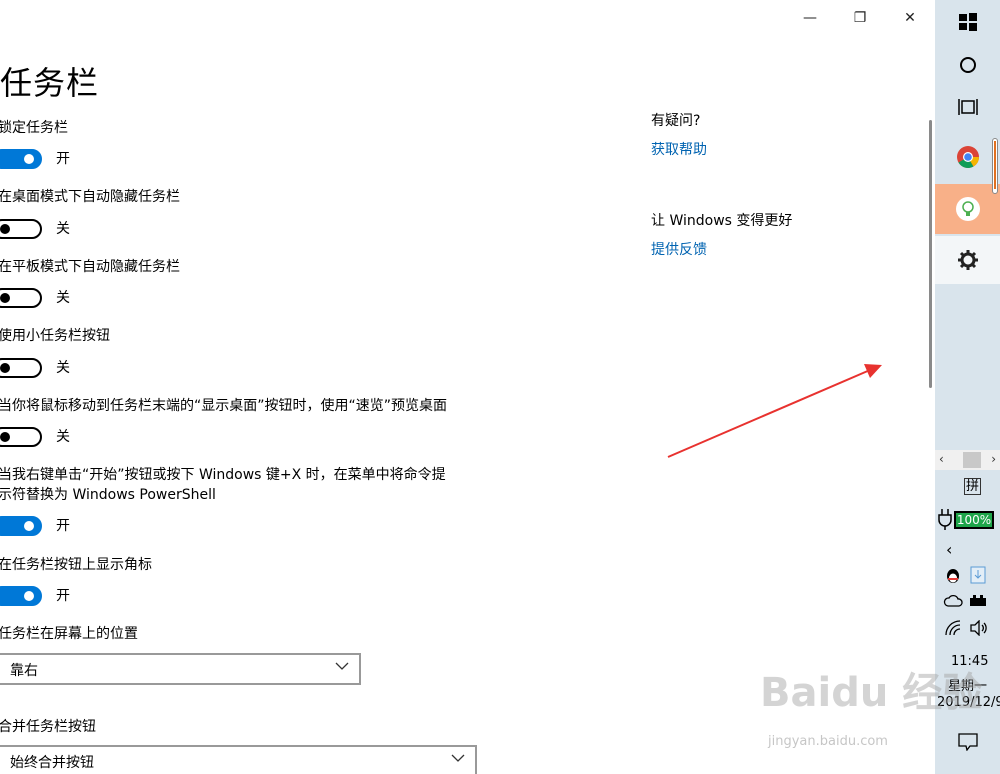 The image size is (1000, 774). Describe the element at coordinates (21, 526) in the screenshot. I see `powershell-toggle` at that location.